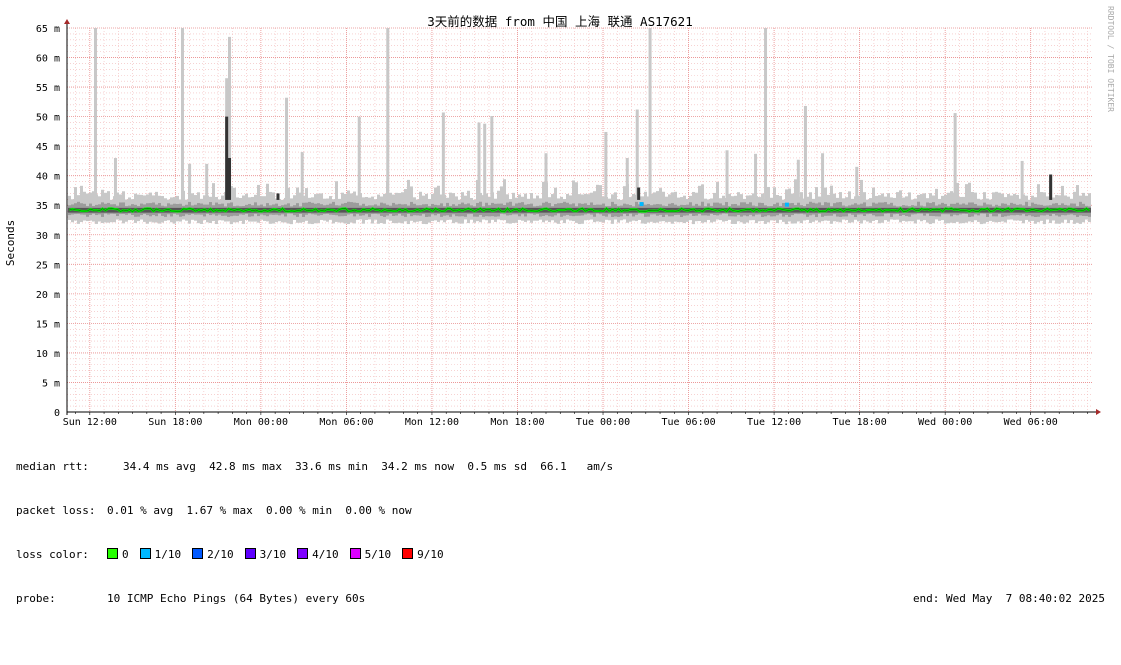 The image size is (1121, 665). I want to click on y-tick-label: 35 m, so click(48, 206).